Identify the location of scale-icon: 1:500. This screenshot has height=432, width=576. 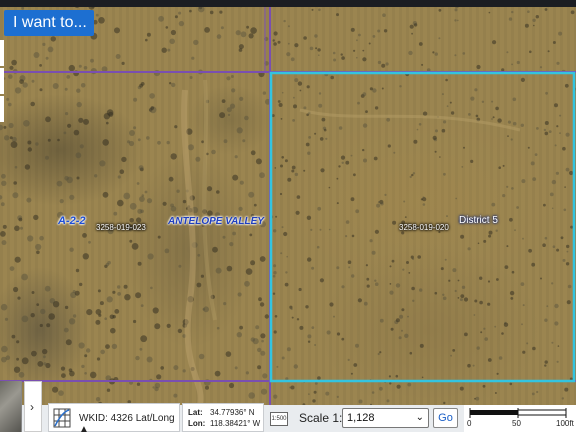
(279, 419).